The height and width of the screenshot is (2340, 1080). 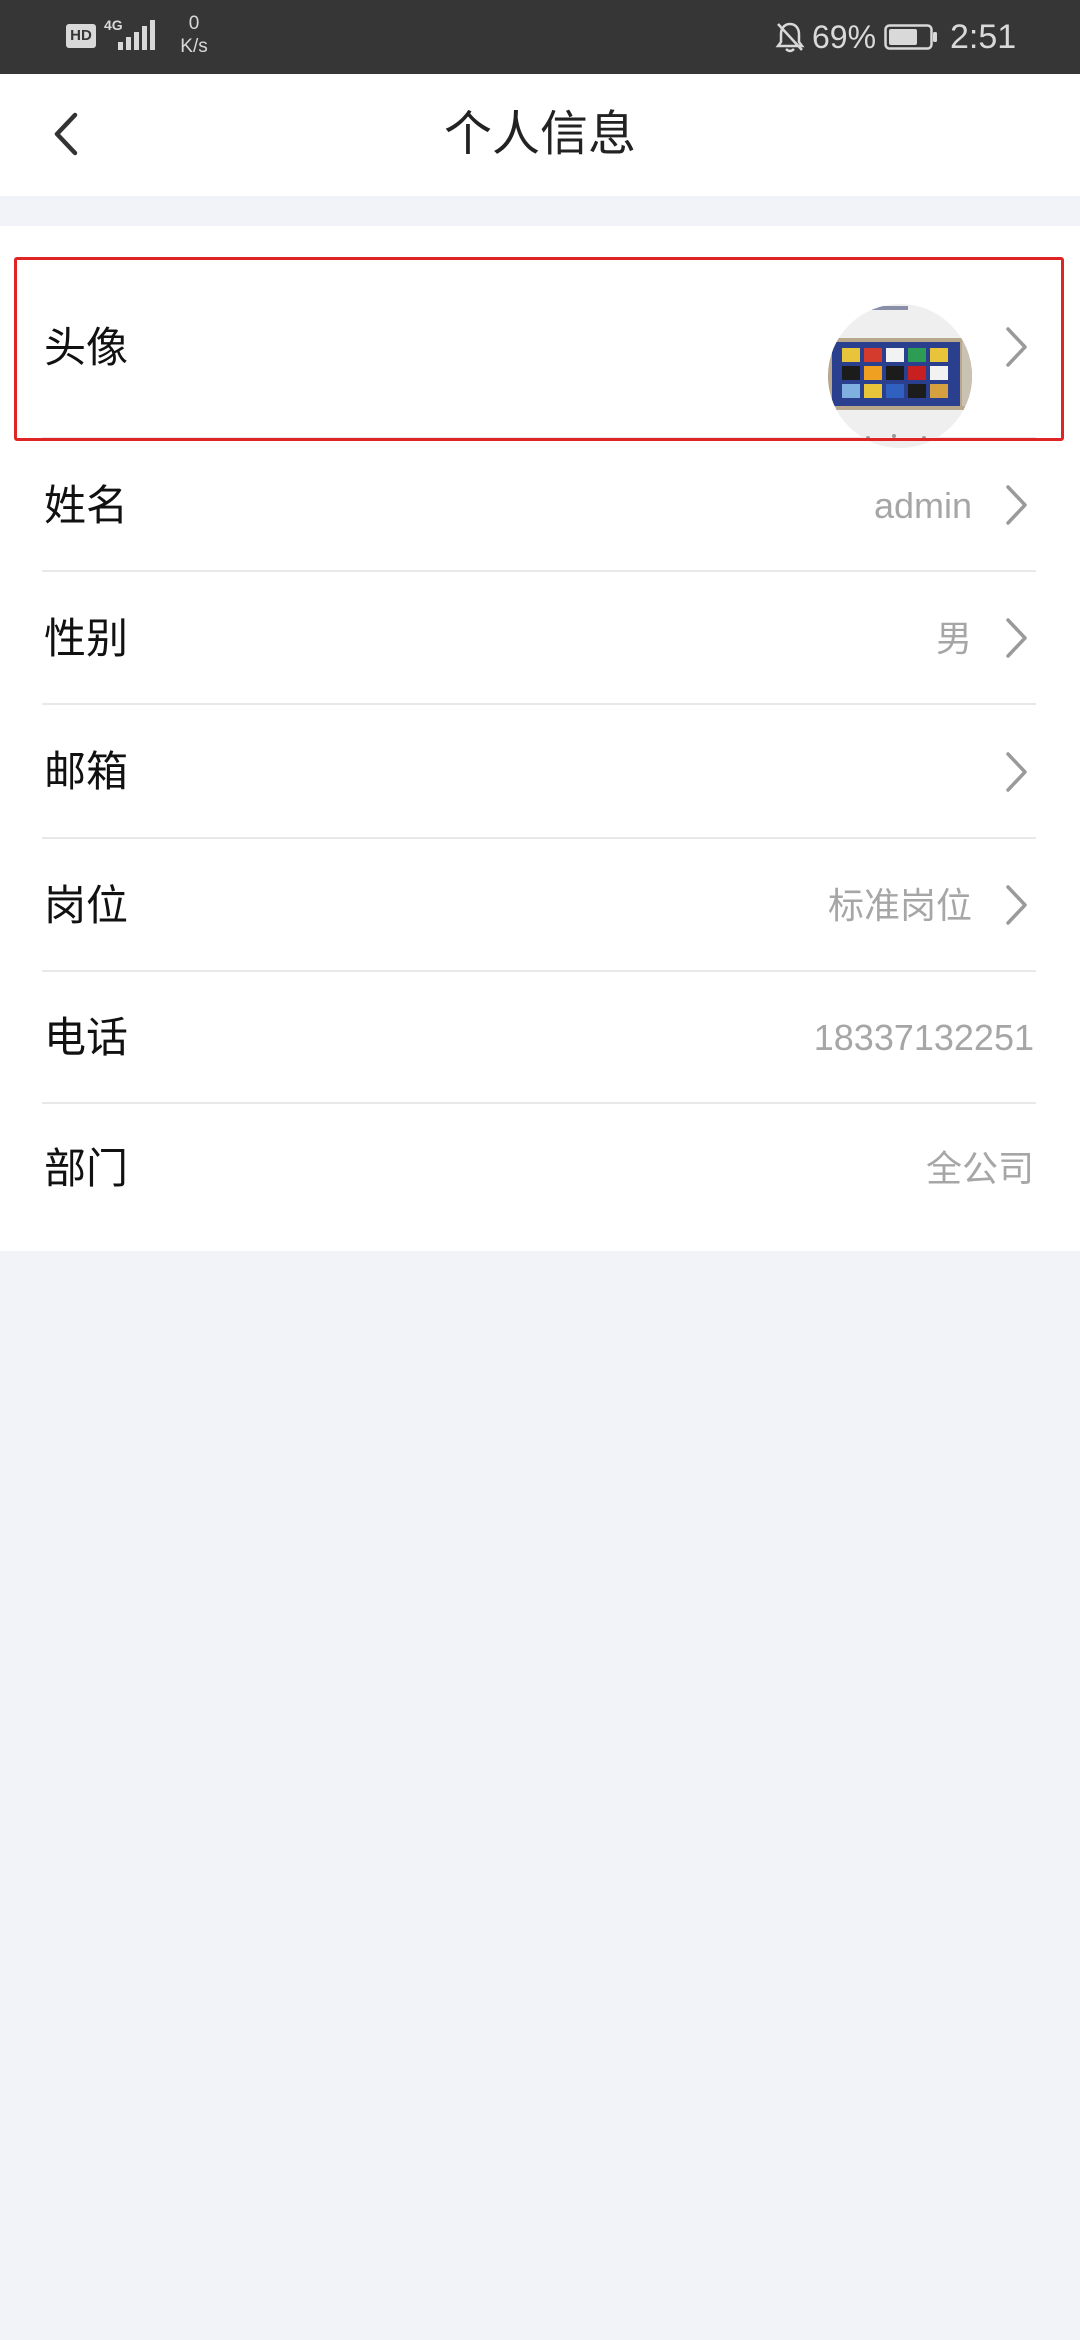 I want to click on page-title: 个人信息, so click(x=539, y=134).